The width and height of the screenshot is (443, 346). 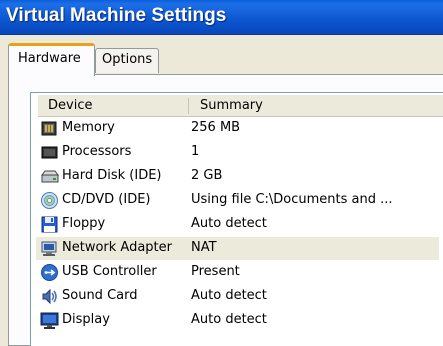 What do you see at coordinates (49, 224) in the screenshot?
I see `floppy-disk-icon` at bounding box center [49, 224].